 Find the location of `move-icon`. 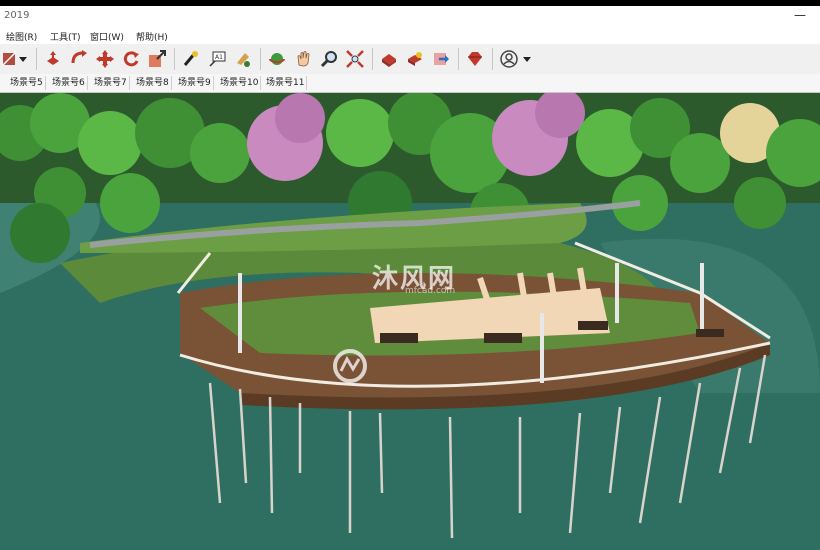

move-icon is located at coordinates (105, 59).